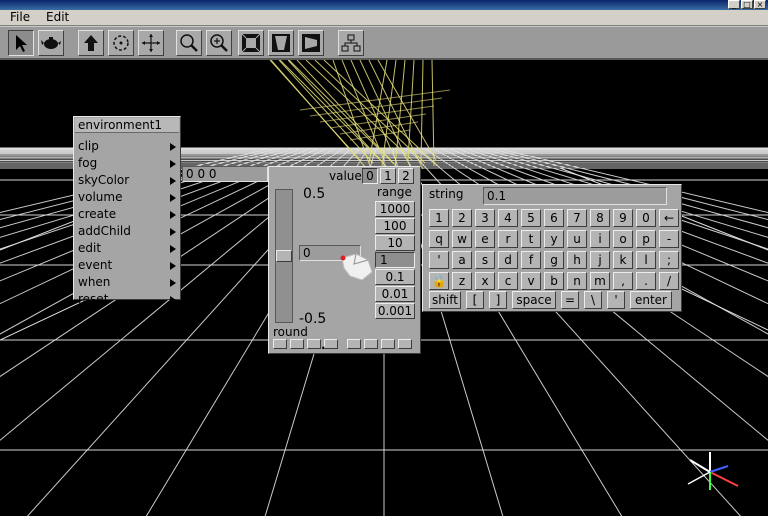  I want to click on key-right-bracket: ], so click(498, 300).